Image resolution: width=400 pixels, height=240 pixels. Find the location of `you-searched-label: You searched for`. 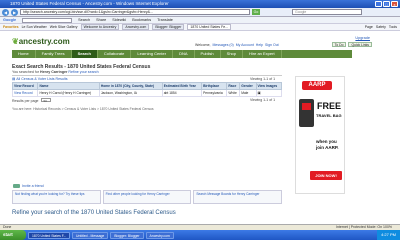

you-searched-label: You searched for is located at coordinates (26, 72).